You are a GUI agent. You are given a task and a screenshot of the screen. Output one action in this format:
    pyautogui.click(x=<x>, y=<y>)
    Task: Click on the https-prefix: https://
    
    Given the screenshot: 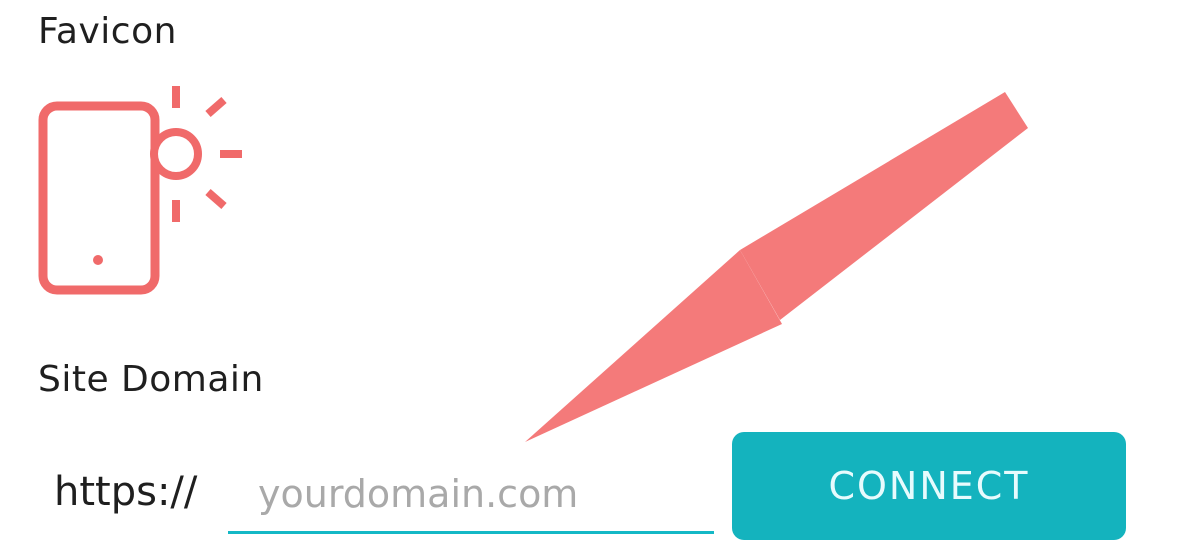 What is the action you would take?
    pyautogui.click(x=126, y=492)
    